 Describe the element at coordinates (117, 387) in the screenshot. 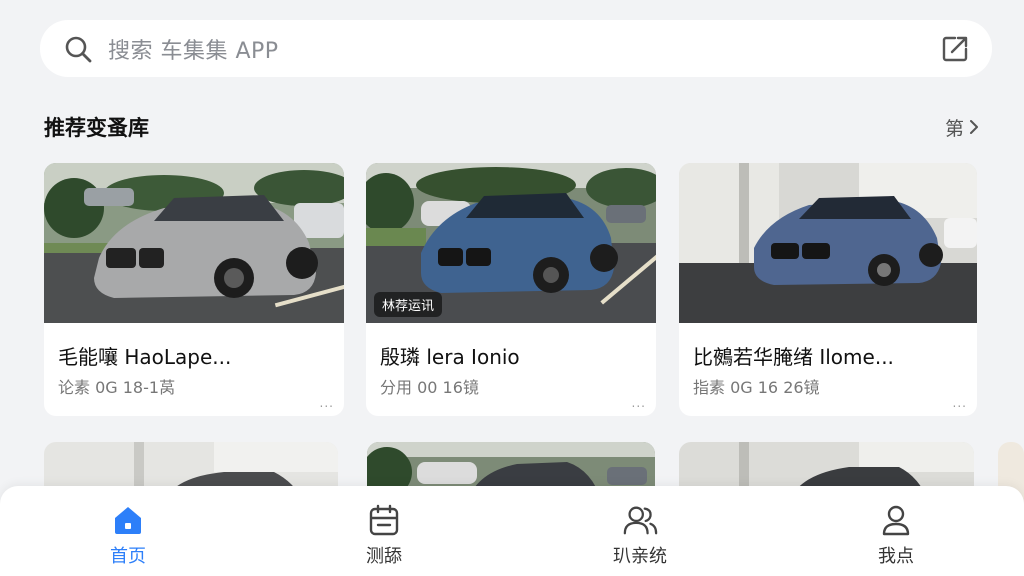

I see `card-meta: 论素 0G 18-1莴` at that location.